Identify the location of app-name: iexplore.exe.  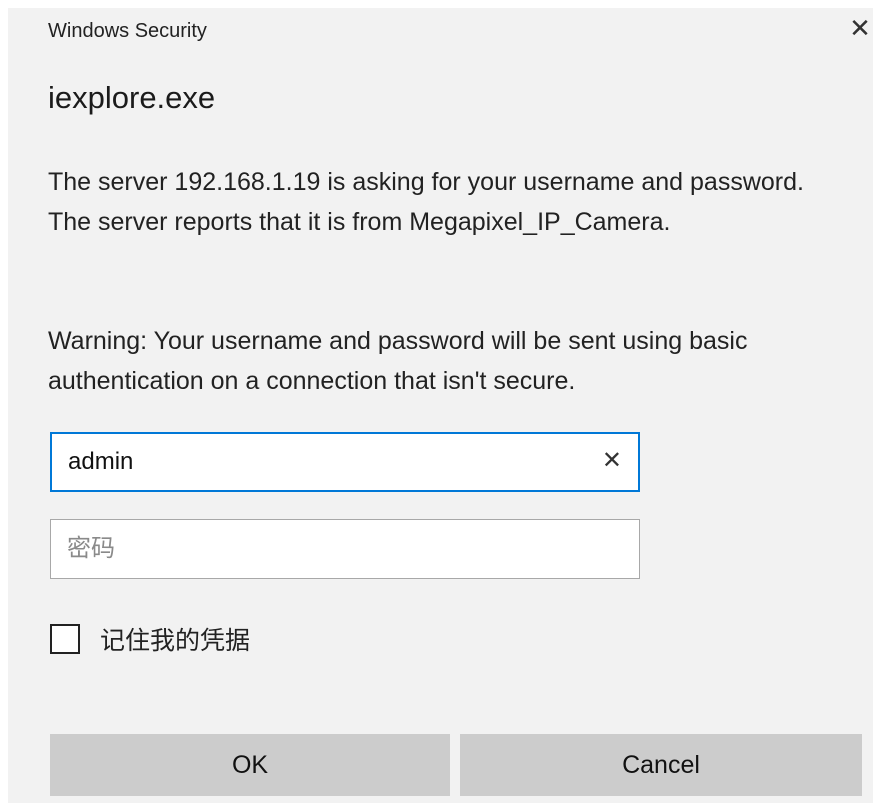
(132, 97).